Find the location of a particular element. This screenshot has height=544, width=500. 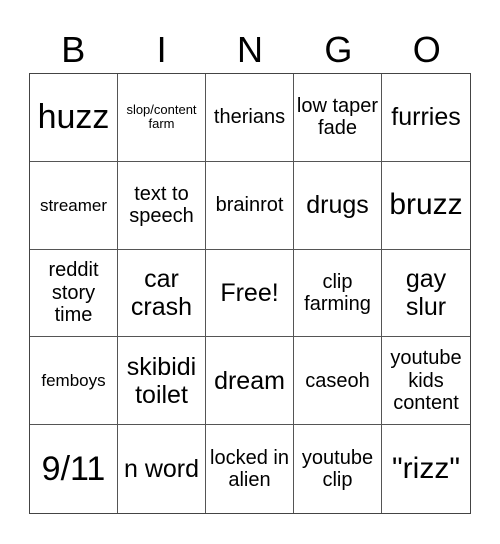

cell-text: youtube kids content is located at coordinates (426, 380).